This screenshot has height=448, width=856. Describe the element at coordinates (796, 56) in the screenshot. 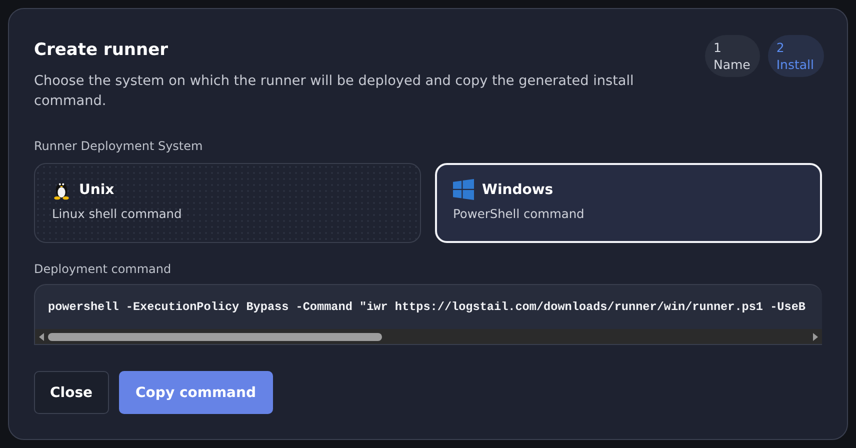

I see `step-indicator: 2 Install` at that location.